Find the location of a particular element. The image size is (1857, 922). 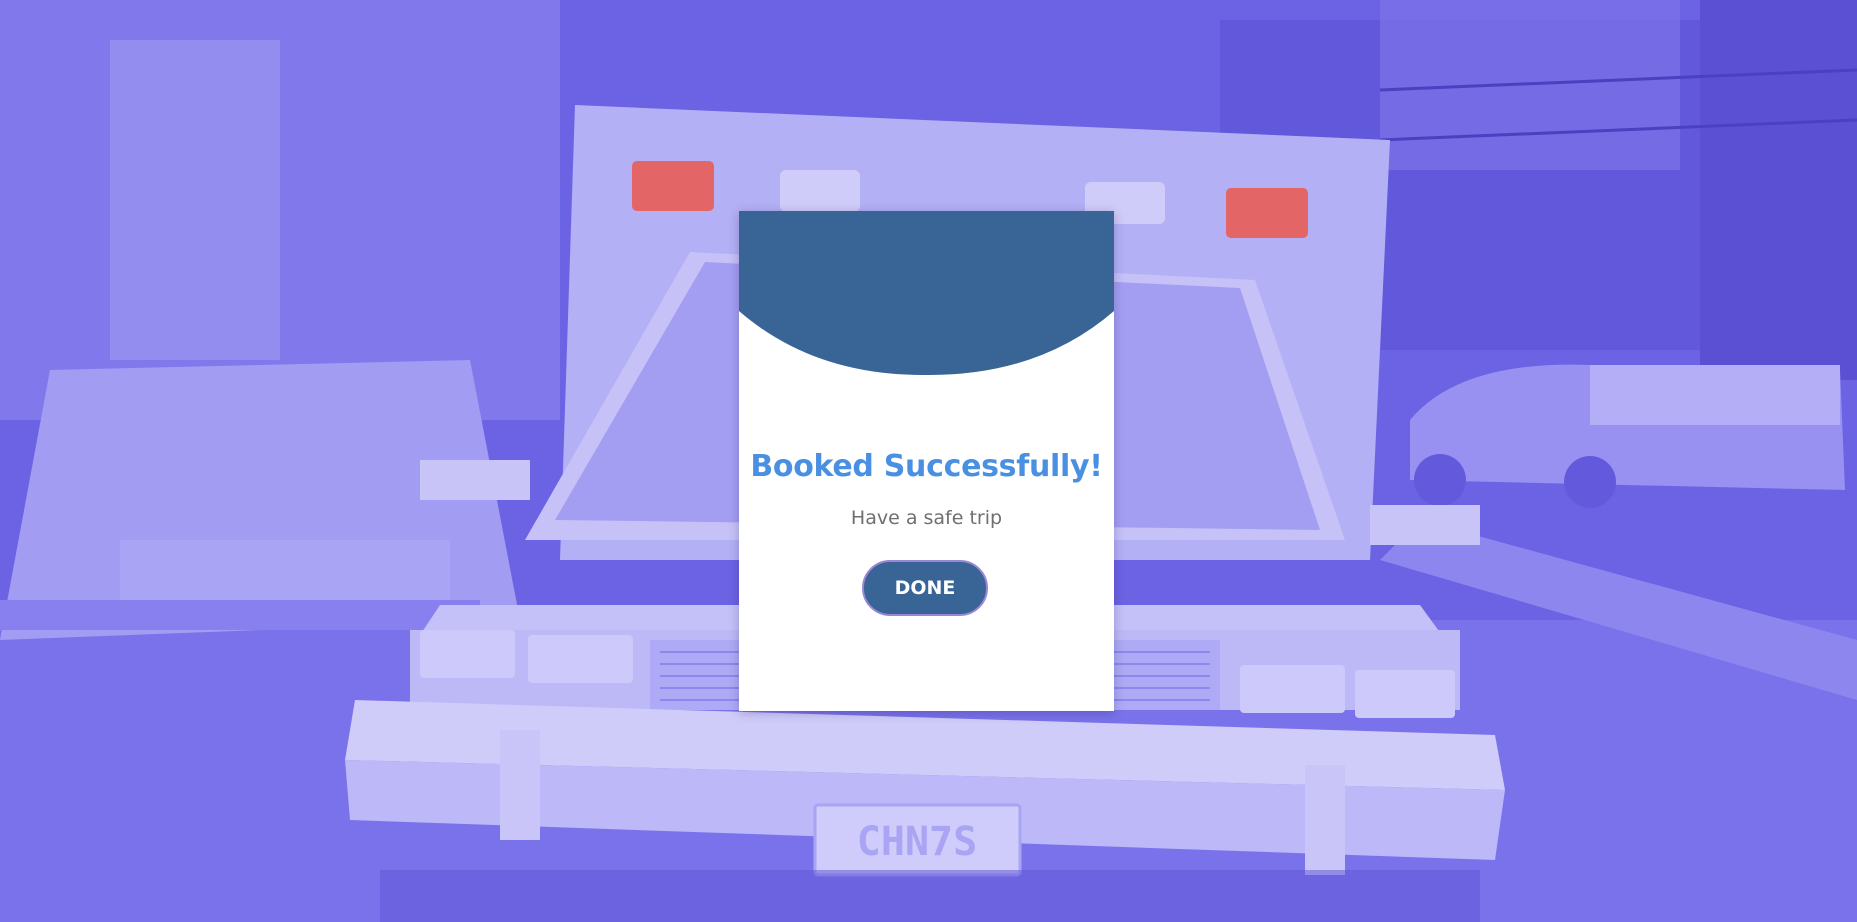

dialog-header-curve is located at coordinates (926, 293).